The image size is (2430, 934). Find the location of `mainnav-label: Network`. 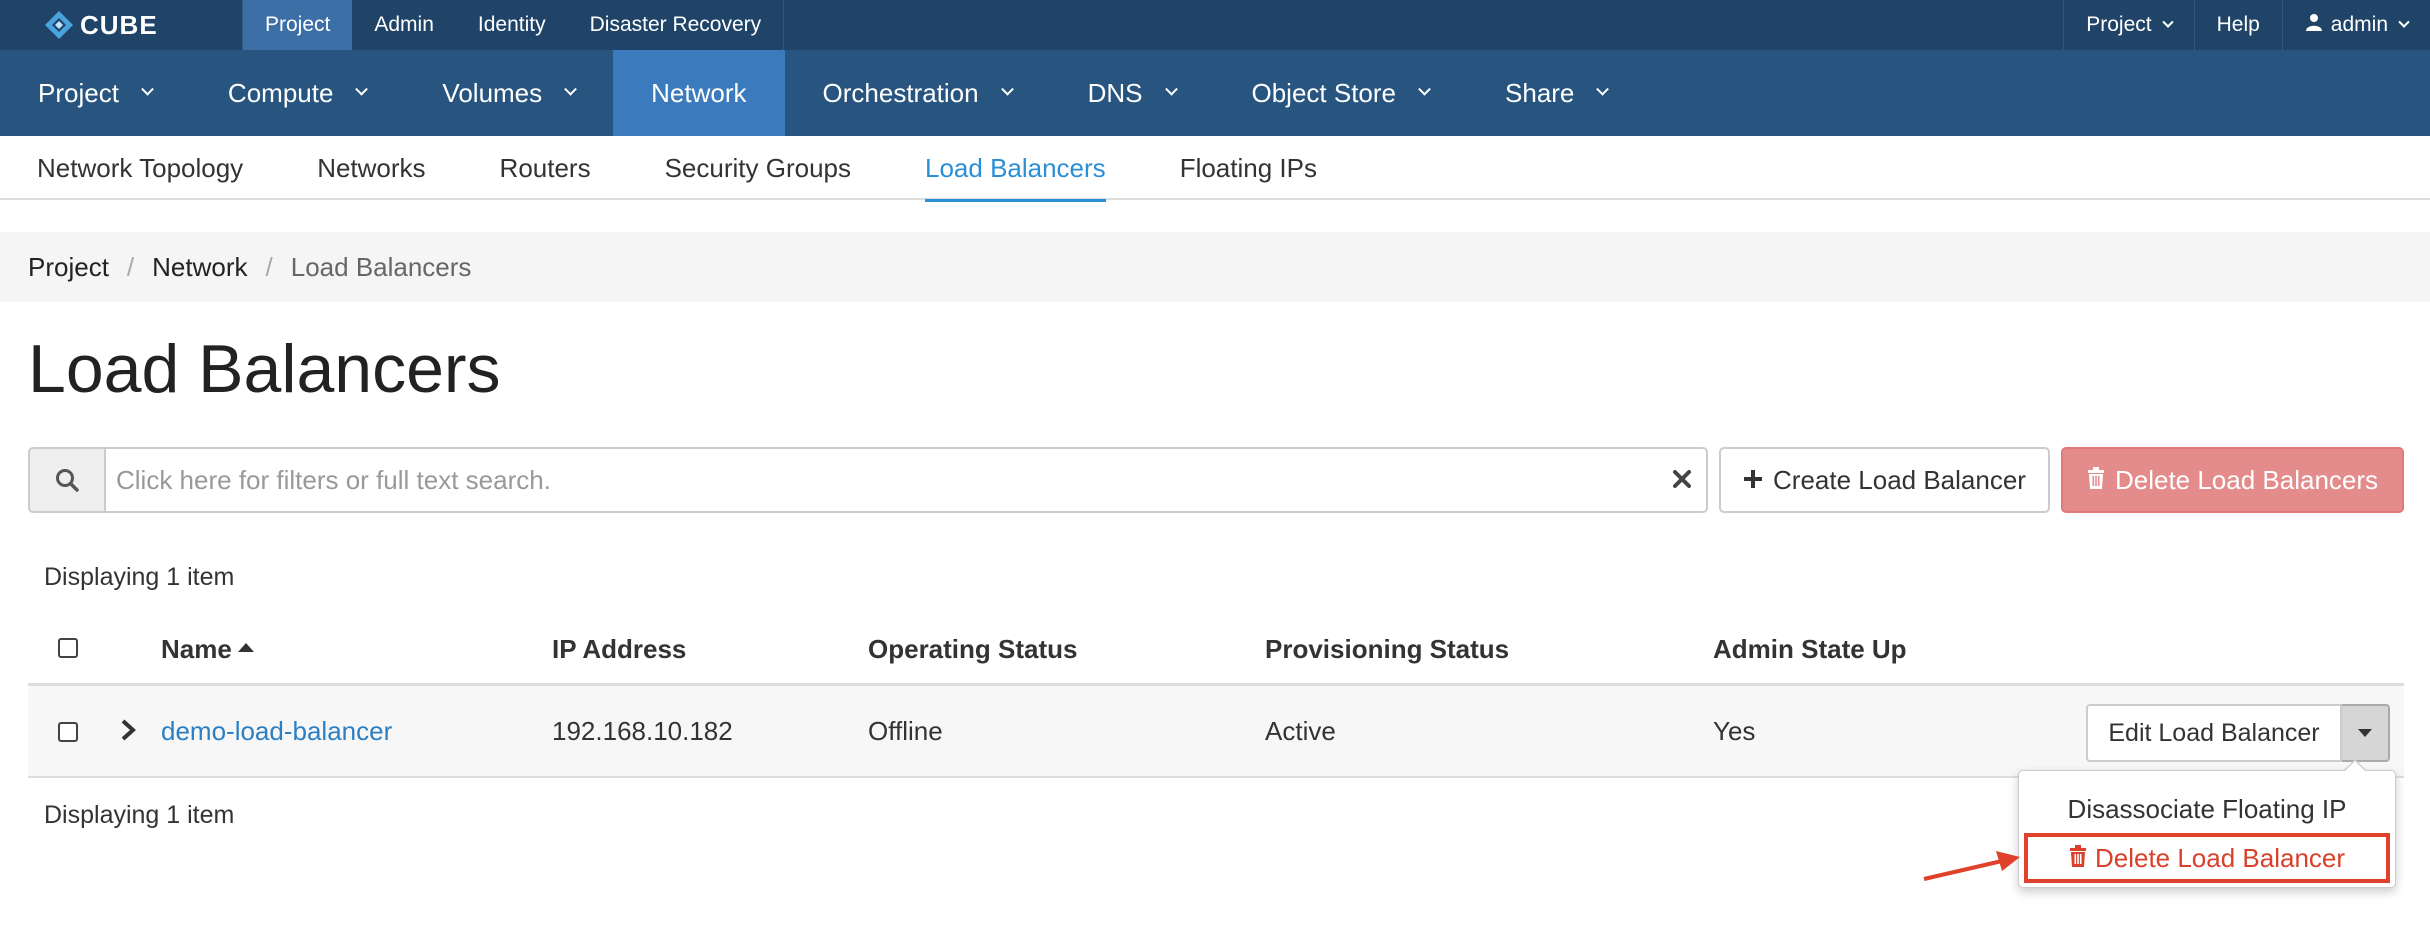

mainnav-label: Network is located at coordinates (699, 92).